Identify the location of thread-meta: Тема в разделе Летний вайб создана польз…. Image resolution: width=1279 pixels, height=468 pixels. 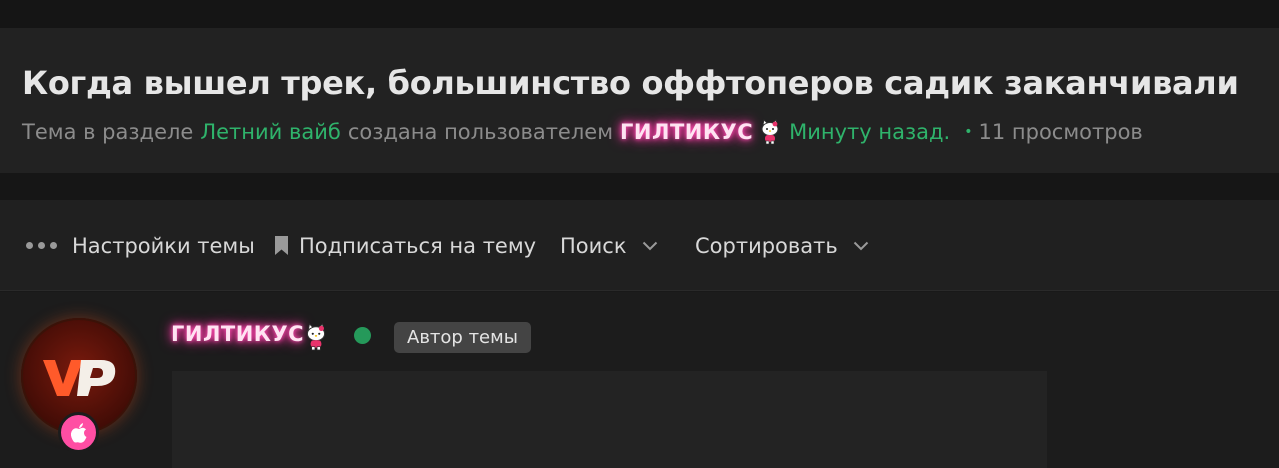
(582, 132).